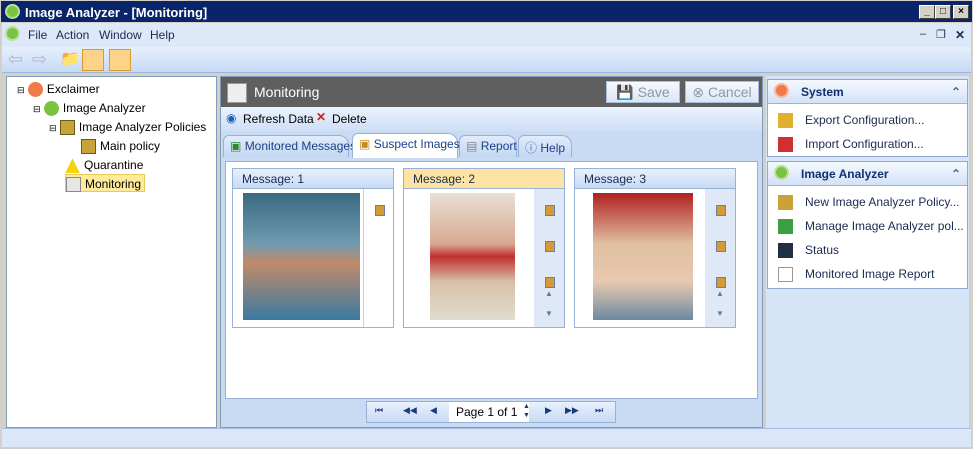  I want to click on image-analyzer-icon, so click(51, 109).